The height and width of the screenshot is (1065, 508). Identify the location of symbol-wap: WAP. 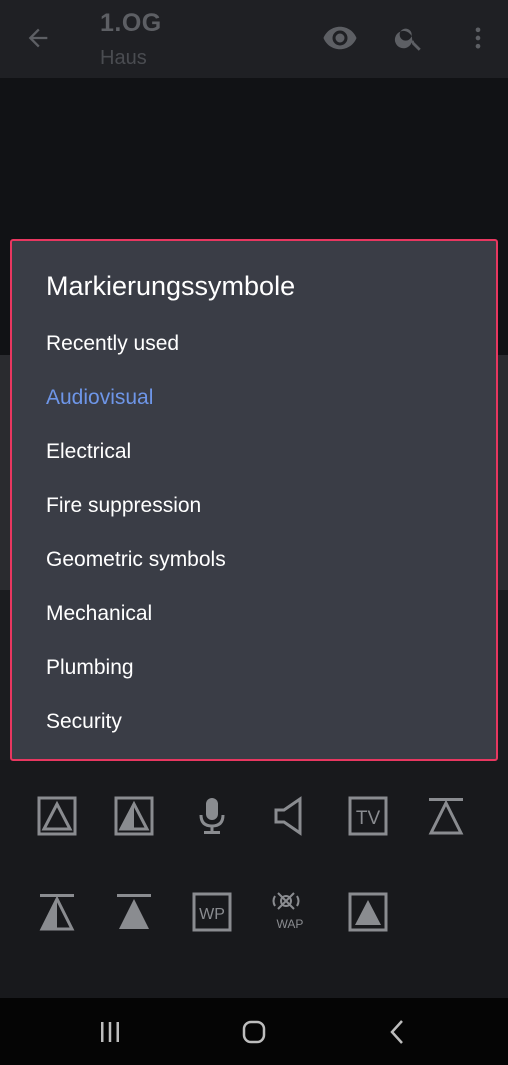
(290, 912).